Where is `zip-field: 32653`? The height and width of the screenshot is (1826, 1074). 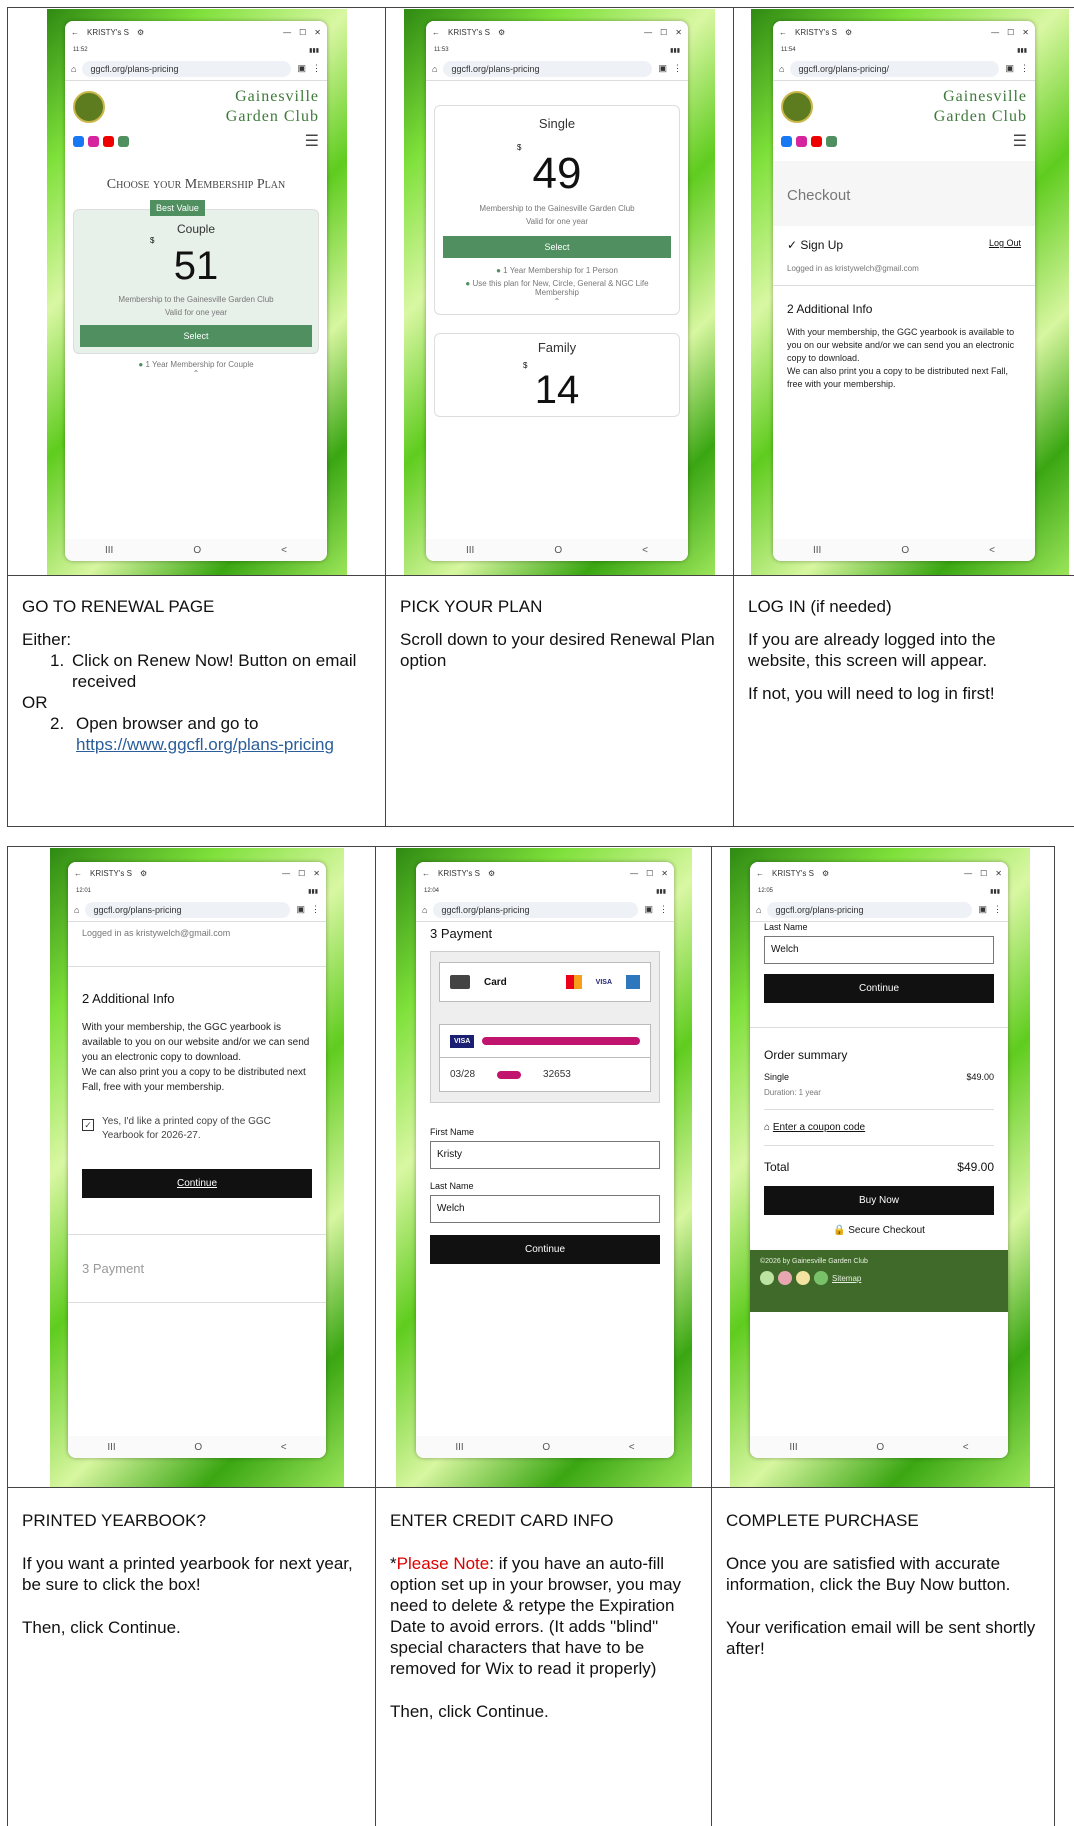 zip-field: 32653 is located at coordinates (557, 1074).